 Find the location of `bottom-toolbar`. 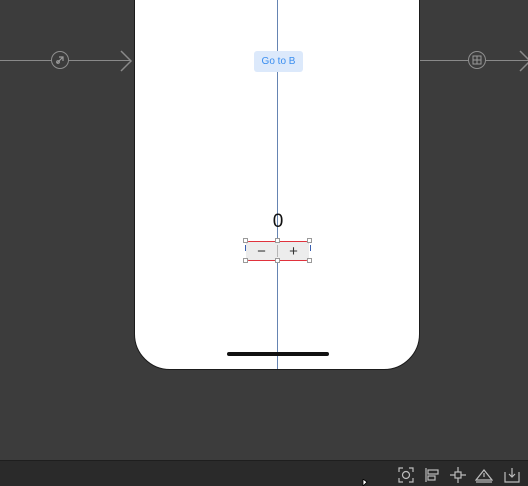

bottom-toolbar is located at coordinates (264, 473).